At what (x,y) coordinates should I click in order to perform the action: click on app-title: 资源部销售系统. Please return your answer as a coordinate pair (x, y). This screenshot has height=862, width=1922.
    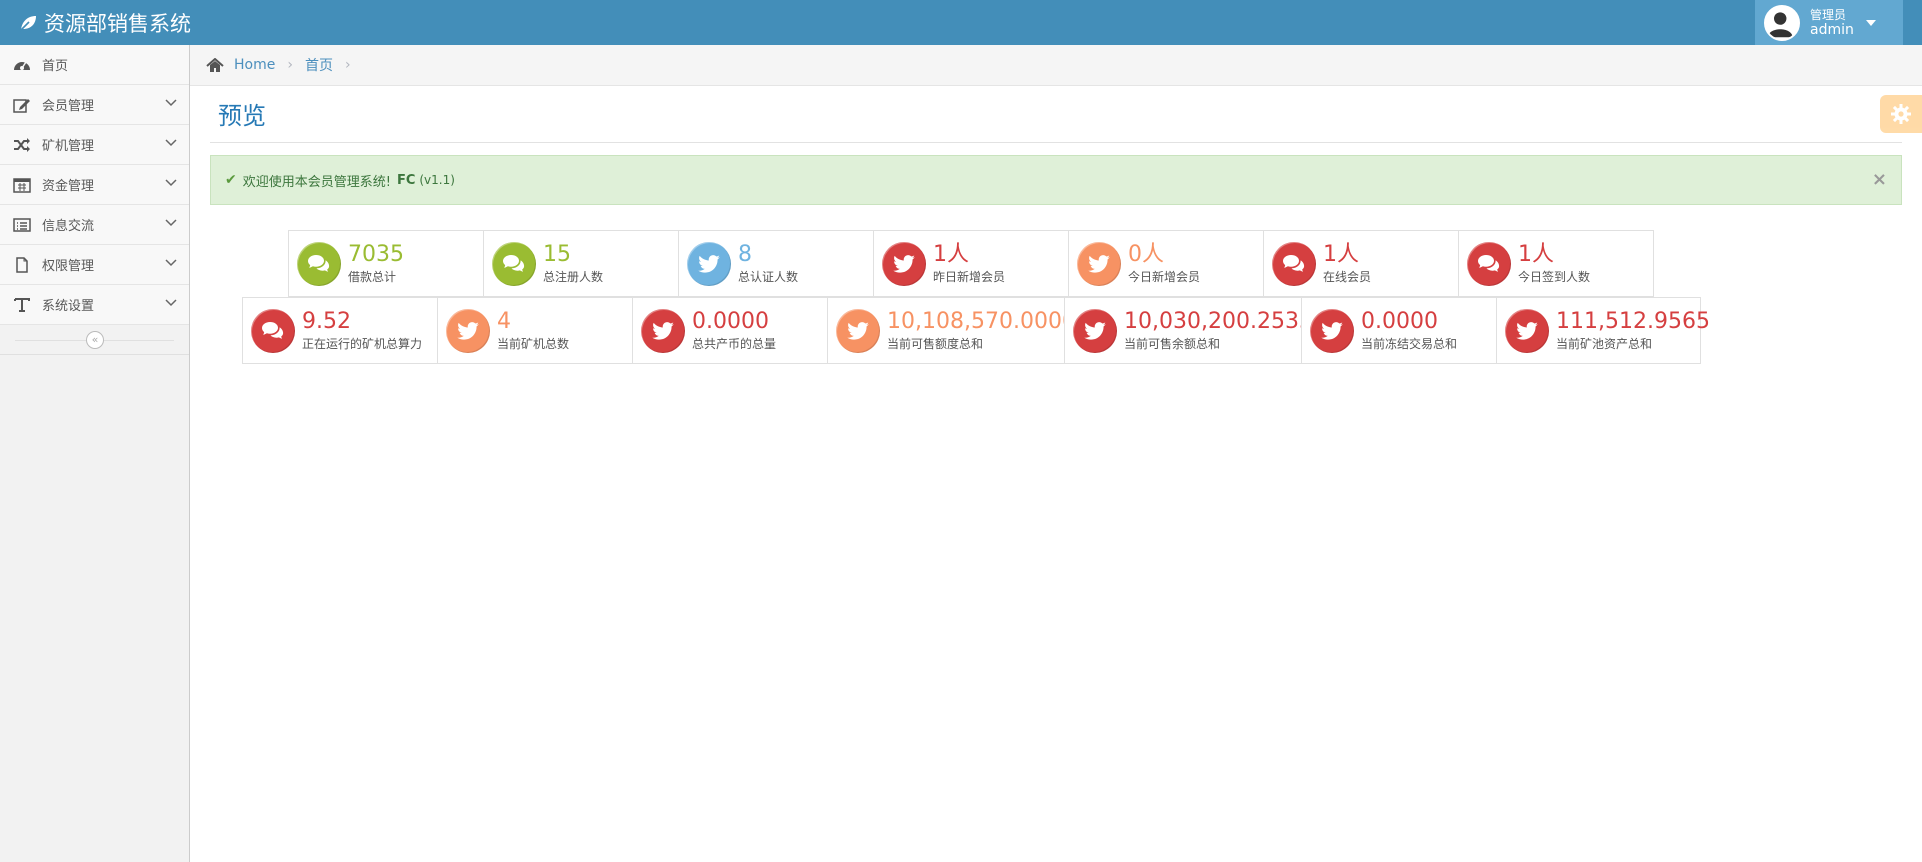
    Looking at the image, I should click on (117, 23).